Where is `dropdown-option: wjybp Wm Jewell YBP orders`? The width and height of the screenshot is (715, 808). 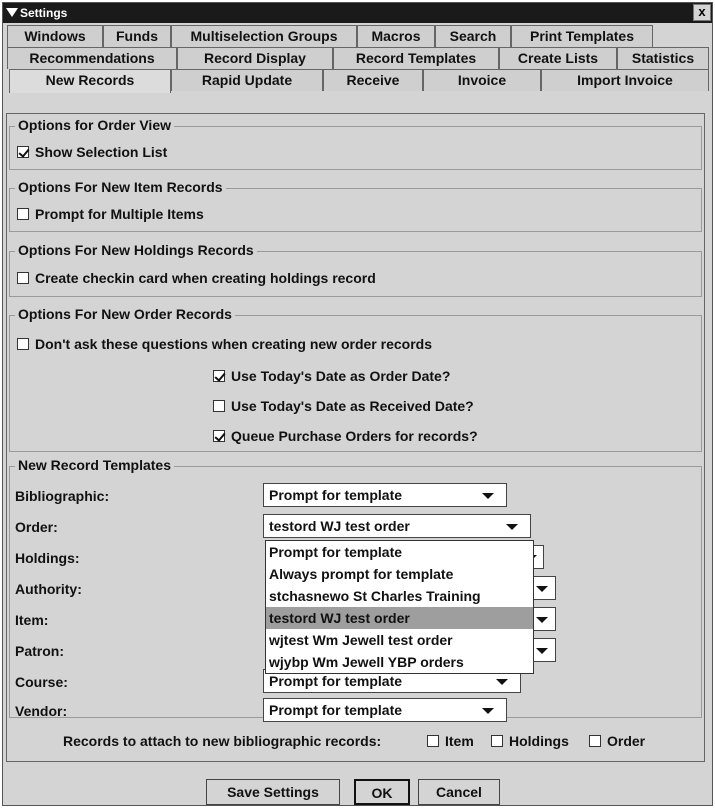 dropdown-option: wjybp Wm Jewell YBP orders is located at coordinates (399, 662).